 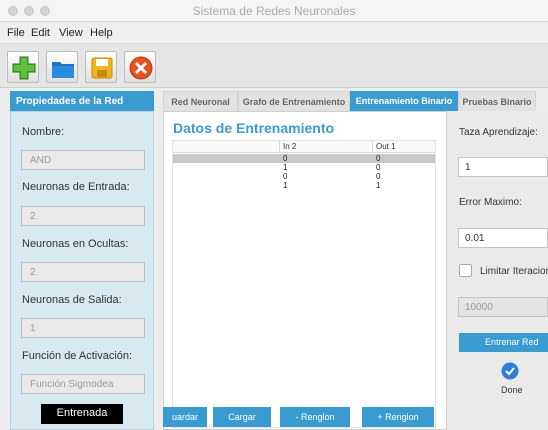 I want to click on nombre-label: Nombre:, so click(x=43, y=132).